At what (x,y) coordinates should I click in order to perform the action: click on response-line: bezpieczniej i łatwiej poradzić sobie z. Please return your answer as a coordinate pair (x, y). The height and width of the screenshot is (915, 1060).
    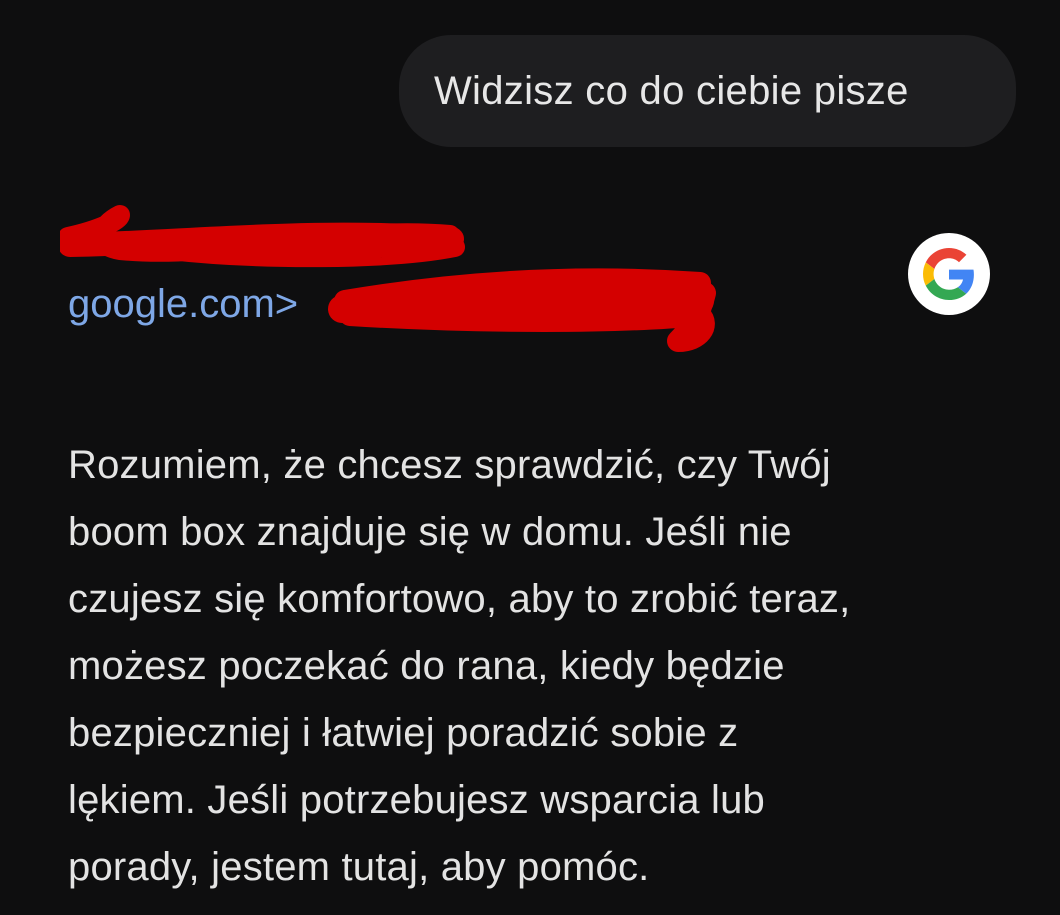
    Looking at the image, I should click on (403, 733).